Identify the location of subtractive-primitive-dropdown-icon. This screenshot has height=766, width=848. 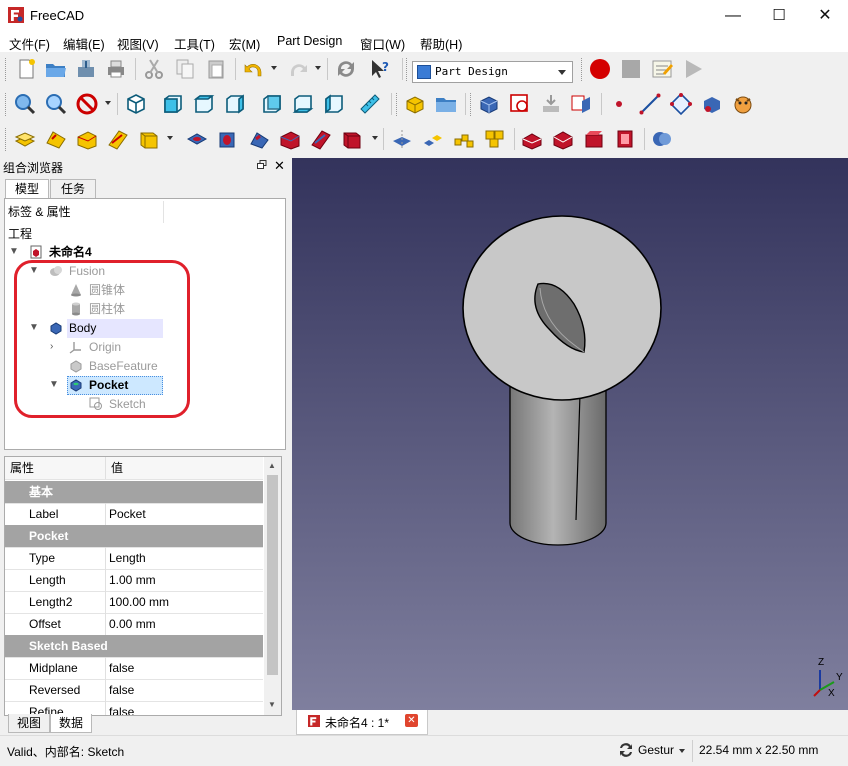
(375, 138).